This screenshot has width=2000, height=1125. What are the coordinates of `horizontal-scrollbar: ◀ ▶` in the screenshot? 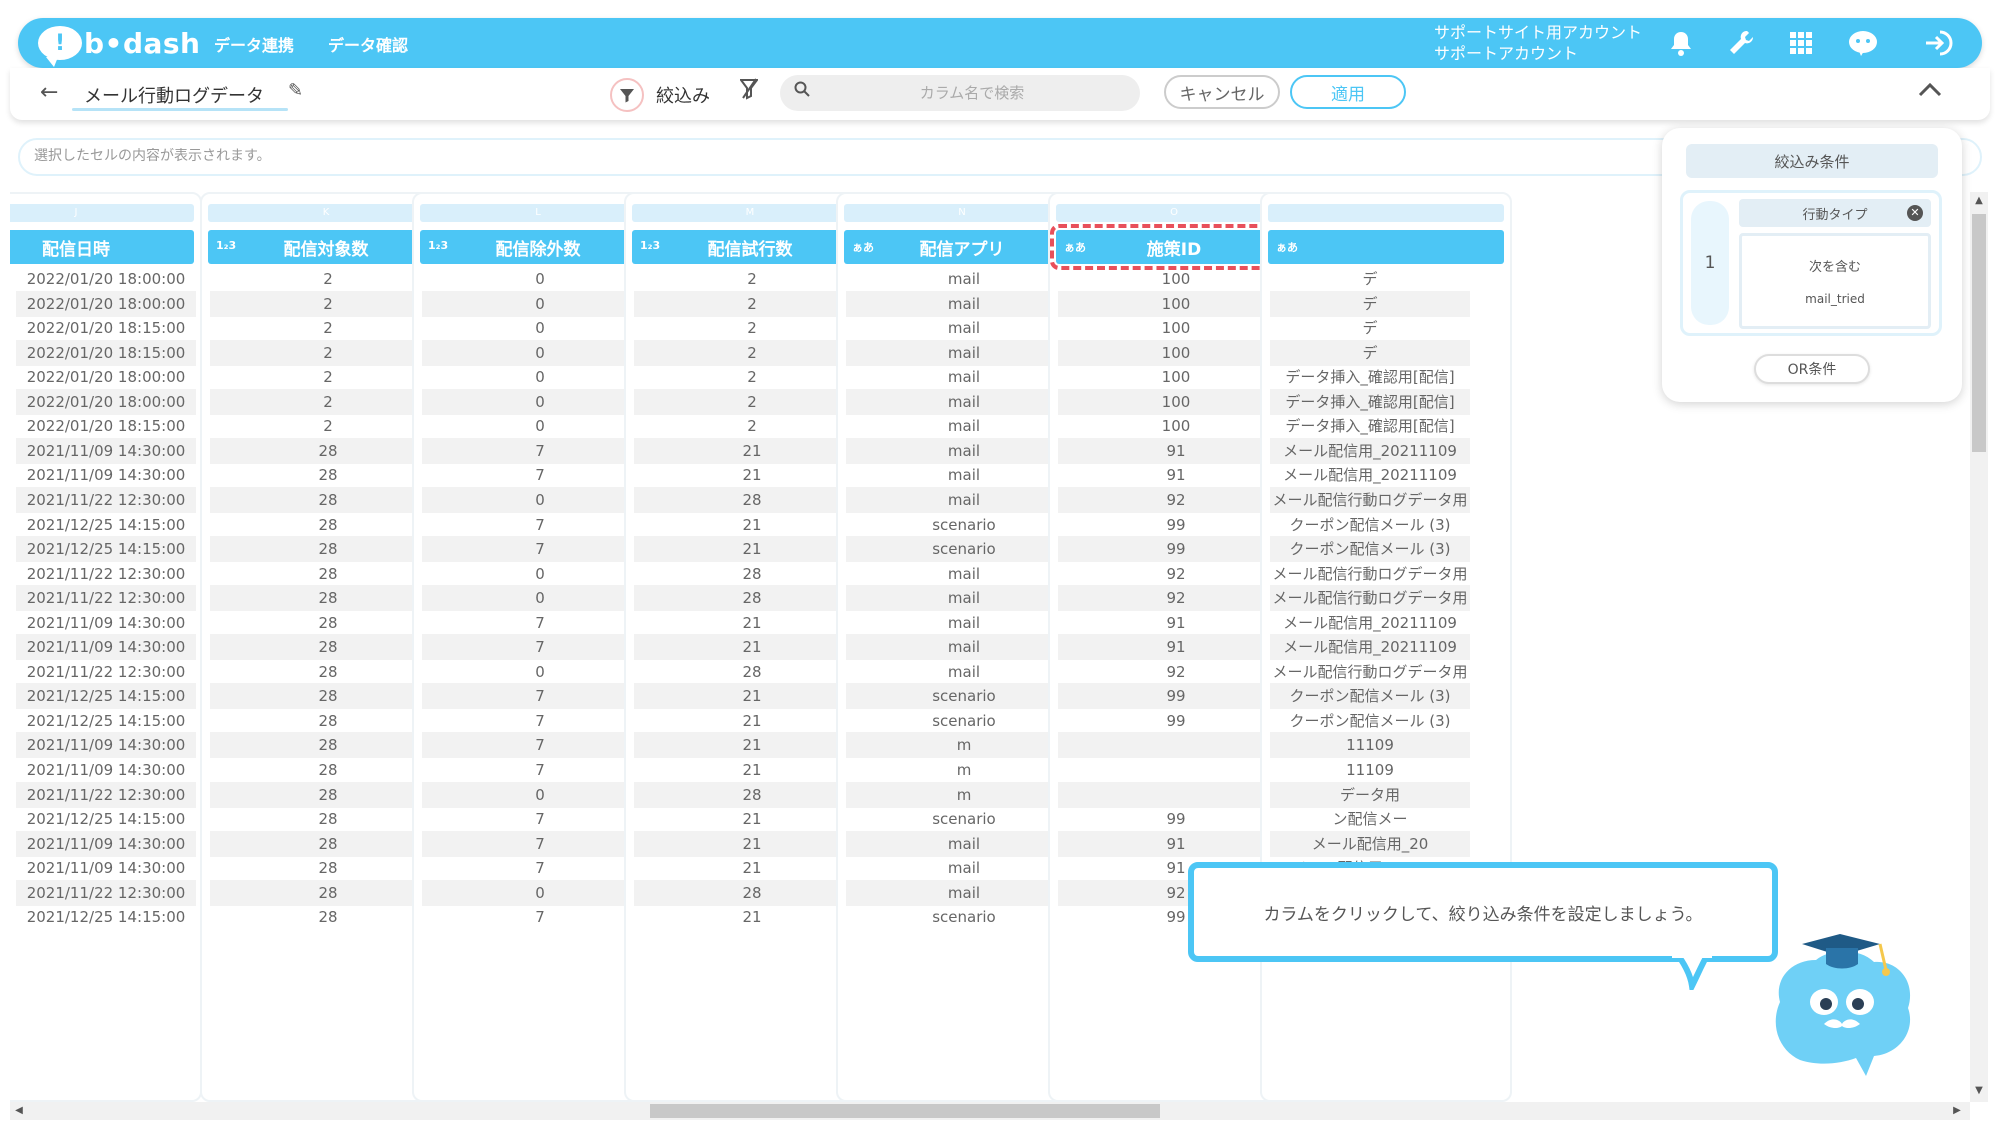 It's located at (990, 1111).